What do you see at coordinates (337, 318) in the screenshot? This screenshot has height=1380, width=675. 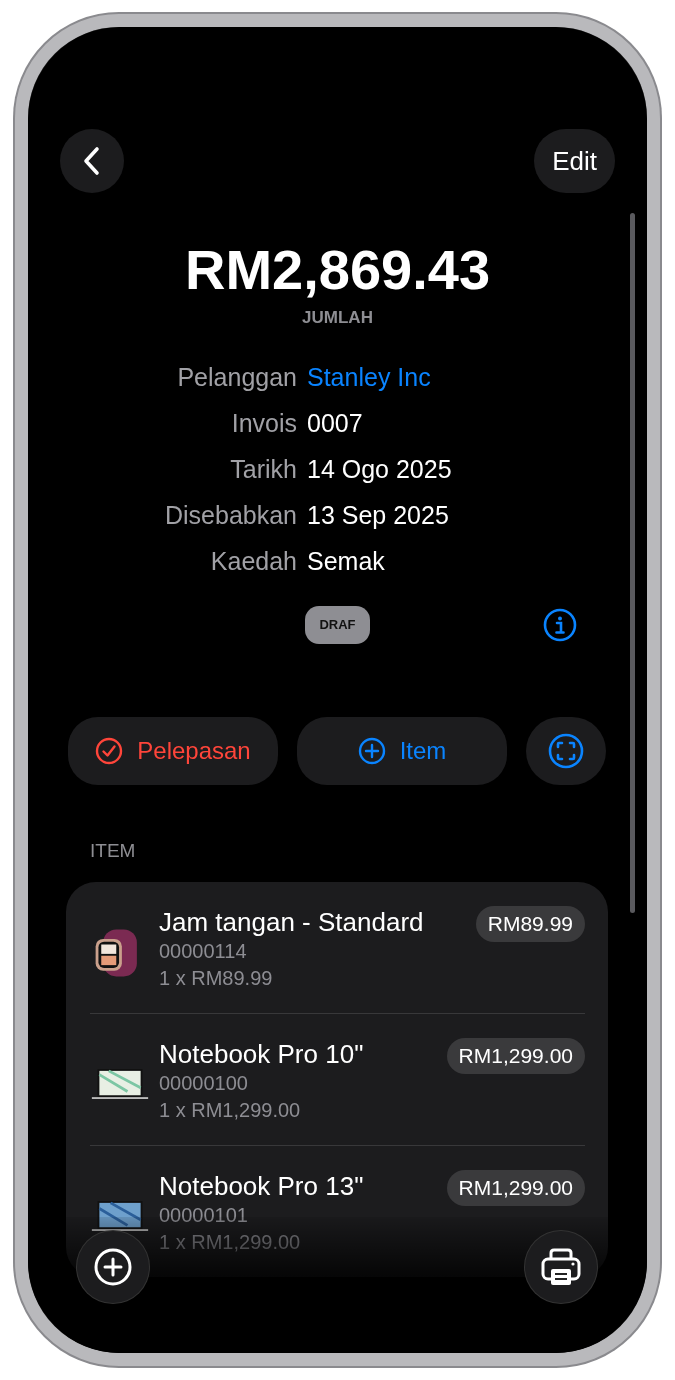 I see `total-label: JUMLAH` at bounding box center [337, 318].